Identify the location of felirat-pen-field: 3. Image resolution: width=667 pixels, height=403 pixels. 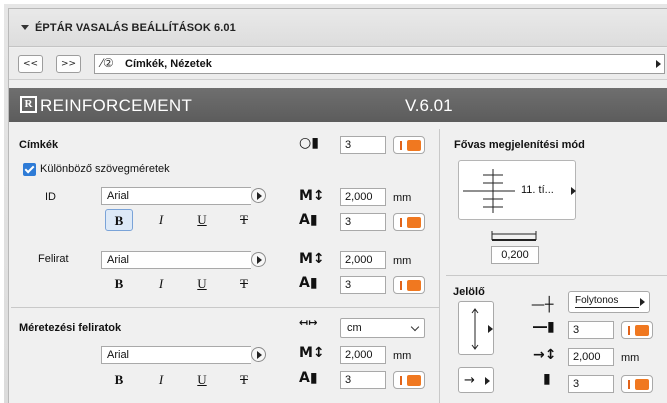
(363, 285).